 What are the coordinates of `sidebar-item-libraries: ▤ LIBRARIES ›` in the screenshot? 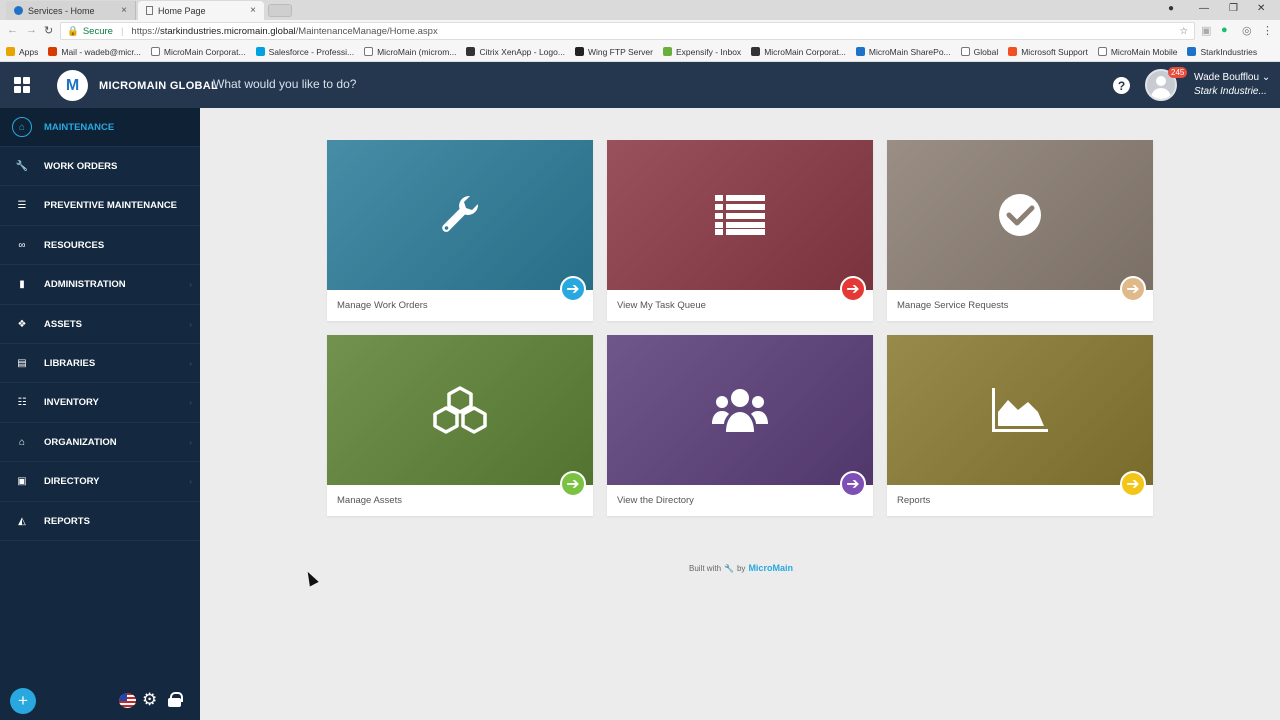 It's located at (100, 364).